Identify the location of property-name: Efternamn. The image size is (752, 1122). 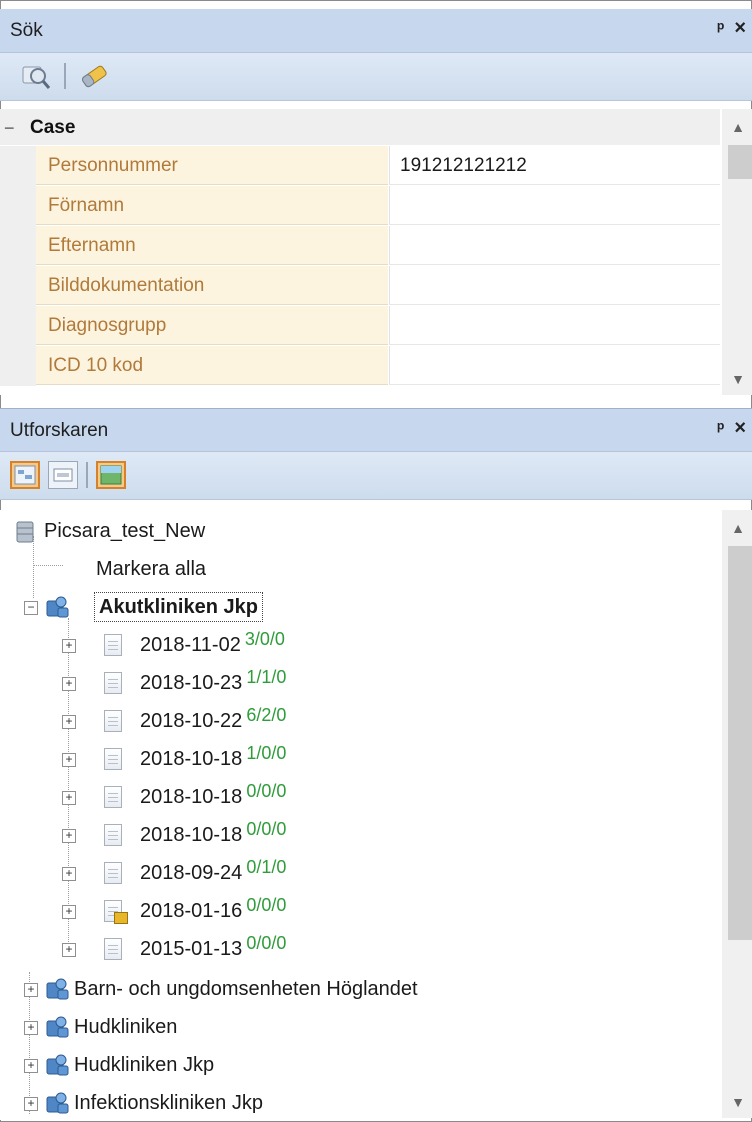
(212, 245).